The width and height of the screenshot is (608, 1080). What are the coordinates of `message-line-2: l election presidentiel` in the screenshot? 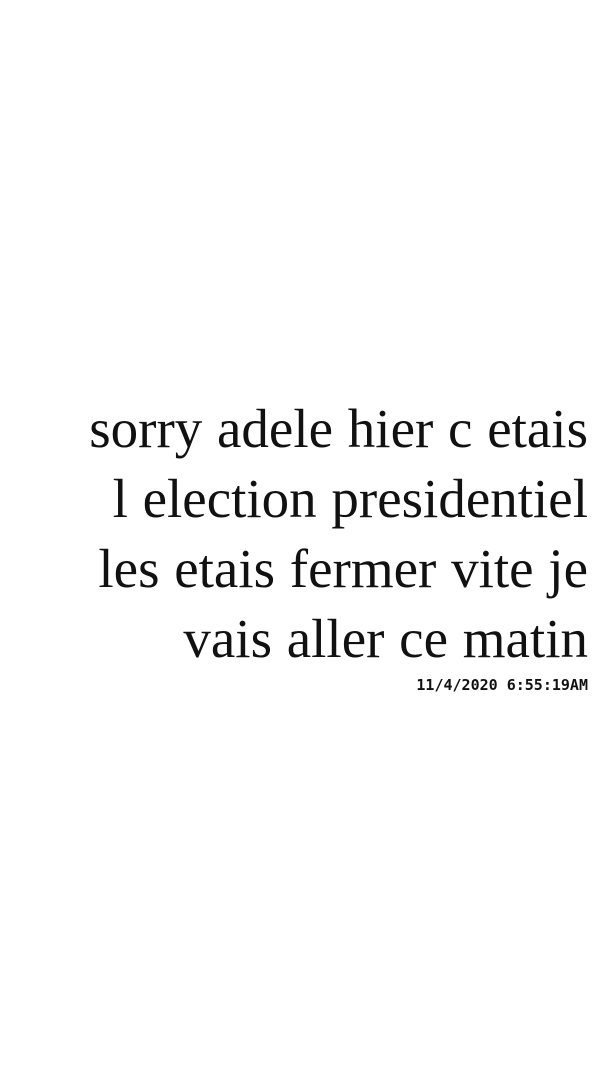 It's located at (350, 498).